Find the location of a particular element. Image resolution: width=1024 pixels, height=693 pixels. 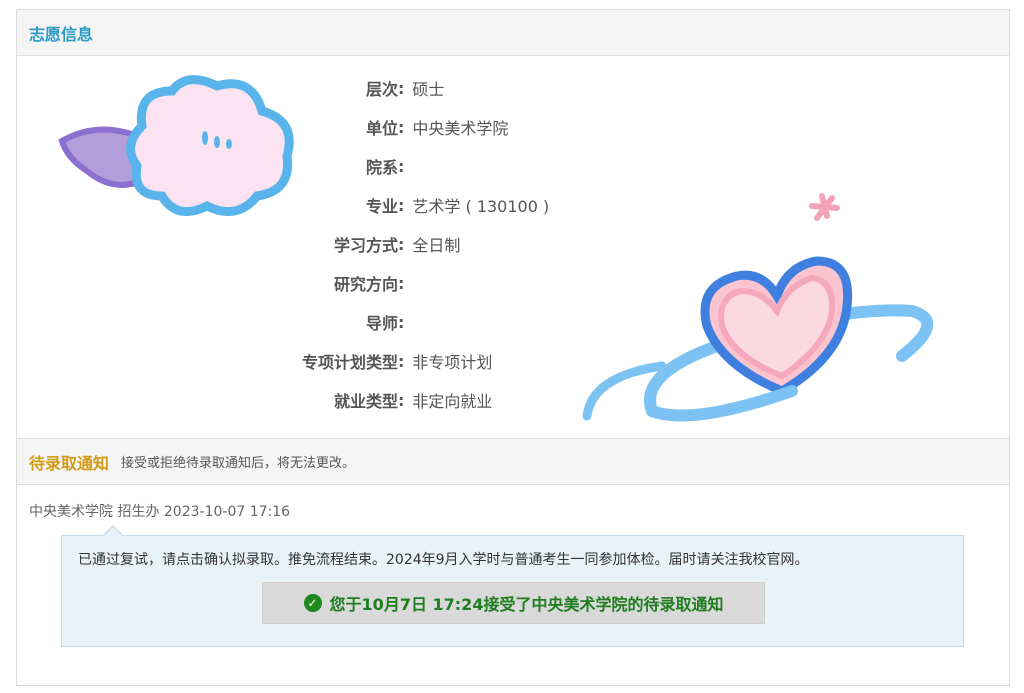

field-label: 专业 is located at coordinates (381, 206).